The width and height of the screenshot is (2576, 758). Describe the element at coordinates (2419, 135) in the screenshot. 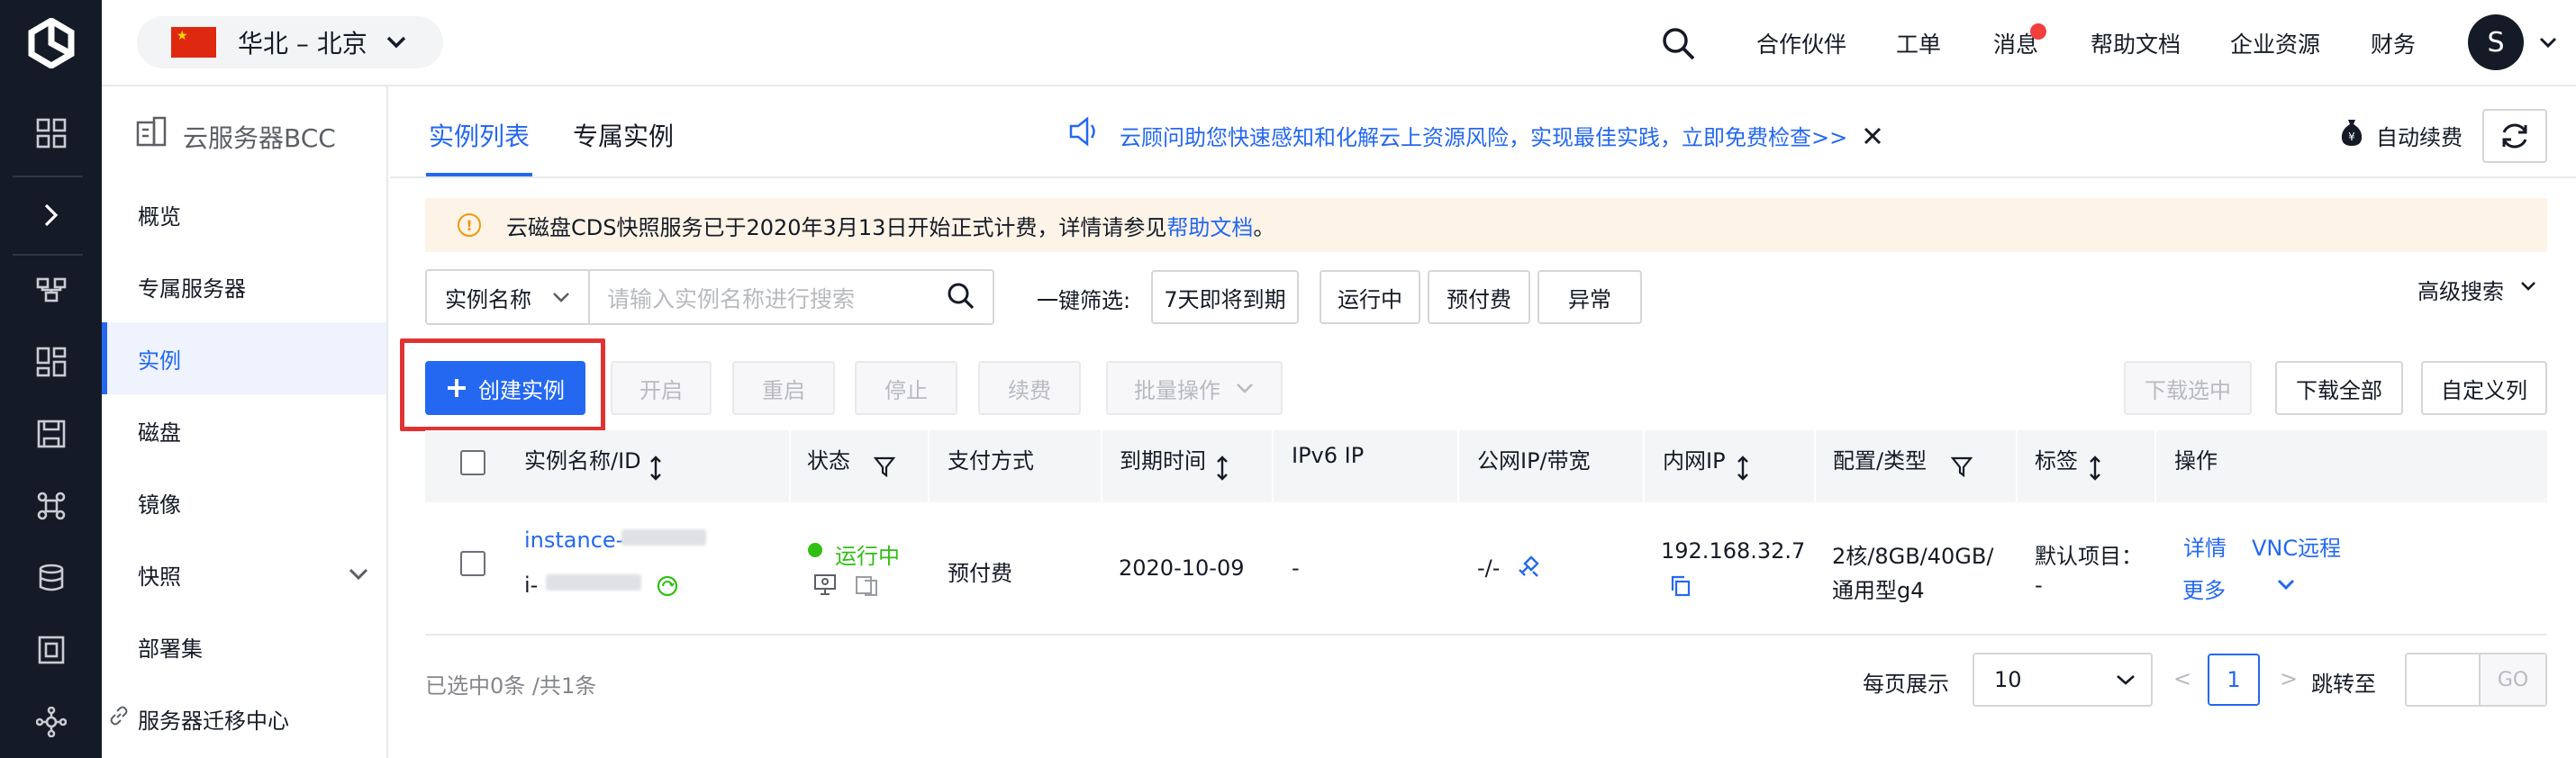

I see `auto-renew-link: 自动续费` at that location.